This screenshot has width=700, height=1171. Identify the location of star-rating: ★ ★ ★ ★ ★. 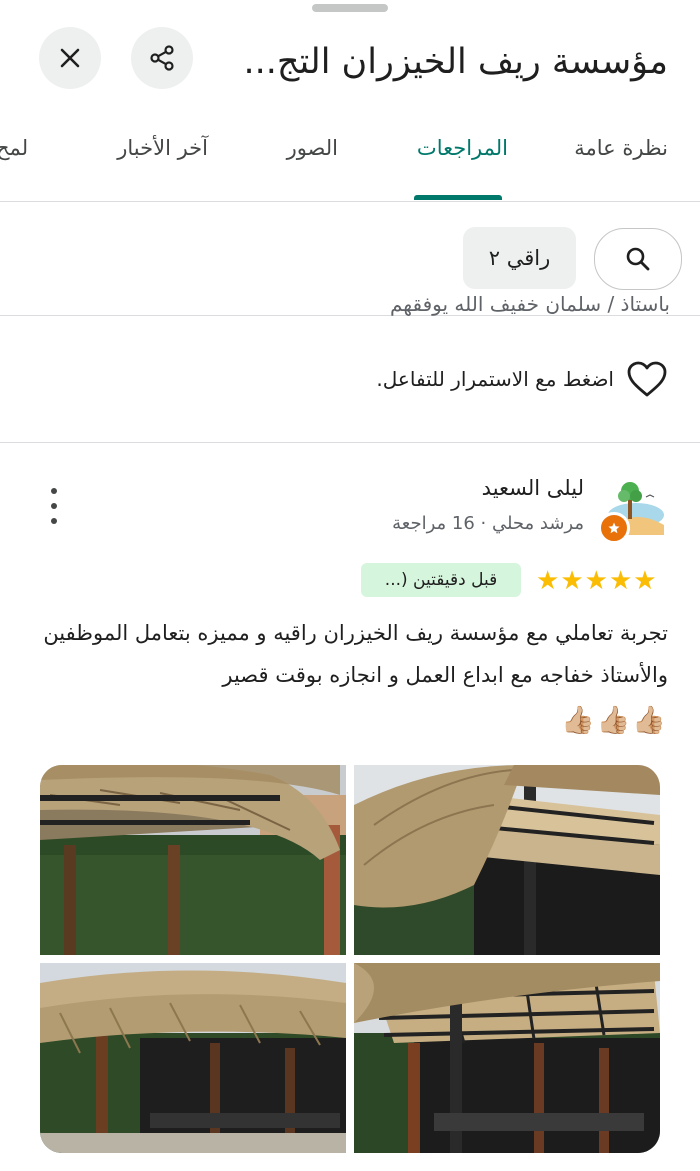
(596, 581).